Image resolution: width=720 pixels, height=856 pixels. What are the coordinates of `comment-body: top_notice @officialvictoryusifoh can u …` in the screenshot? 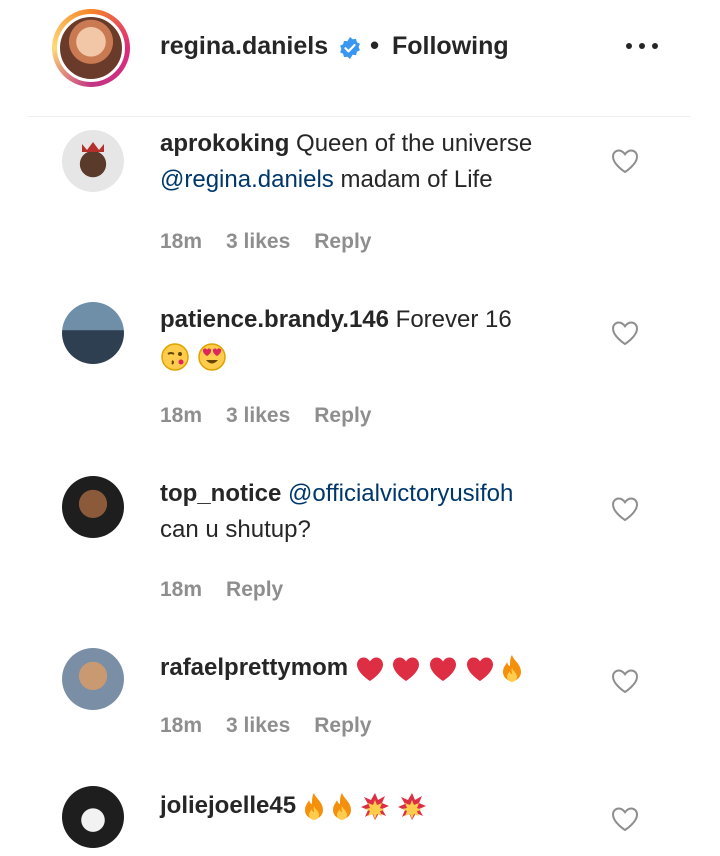 It's located at (380, 512).